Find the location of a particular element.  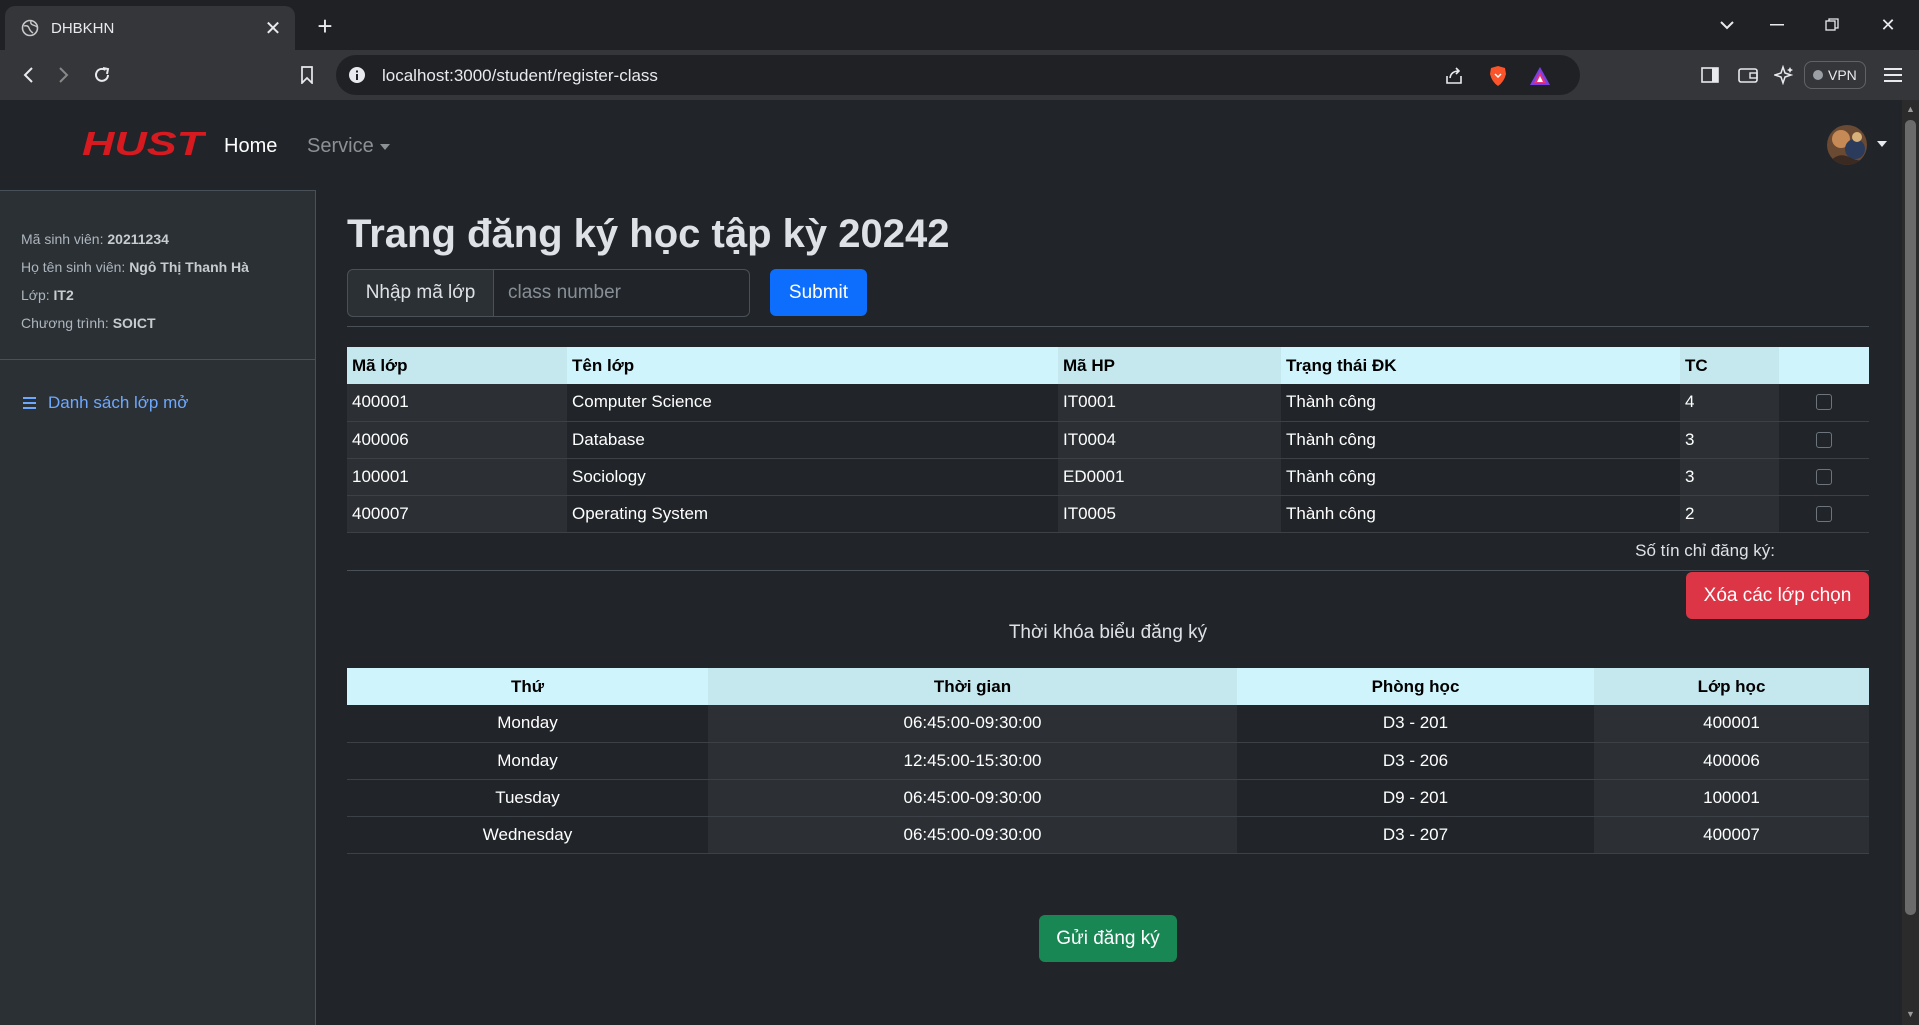

scroll-up-icon: ▲ is located at coordinates (1910, 110).